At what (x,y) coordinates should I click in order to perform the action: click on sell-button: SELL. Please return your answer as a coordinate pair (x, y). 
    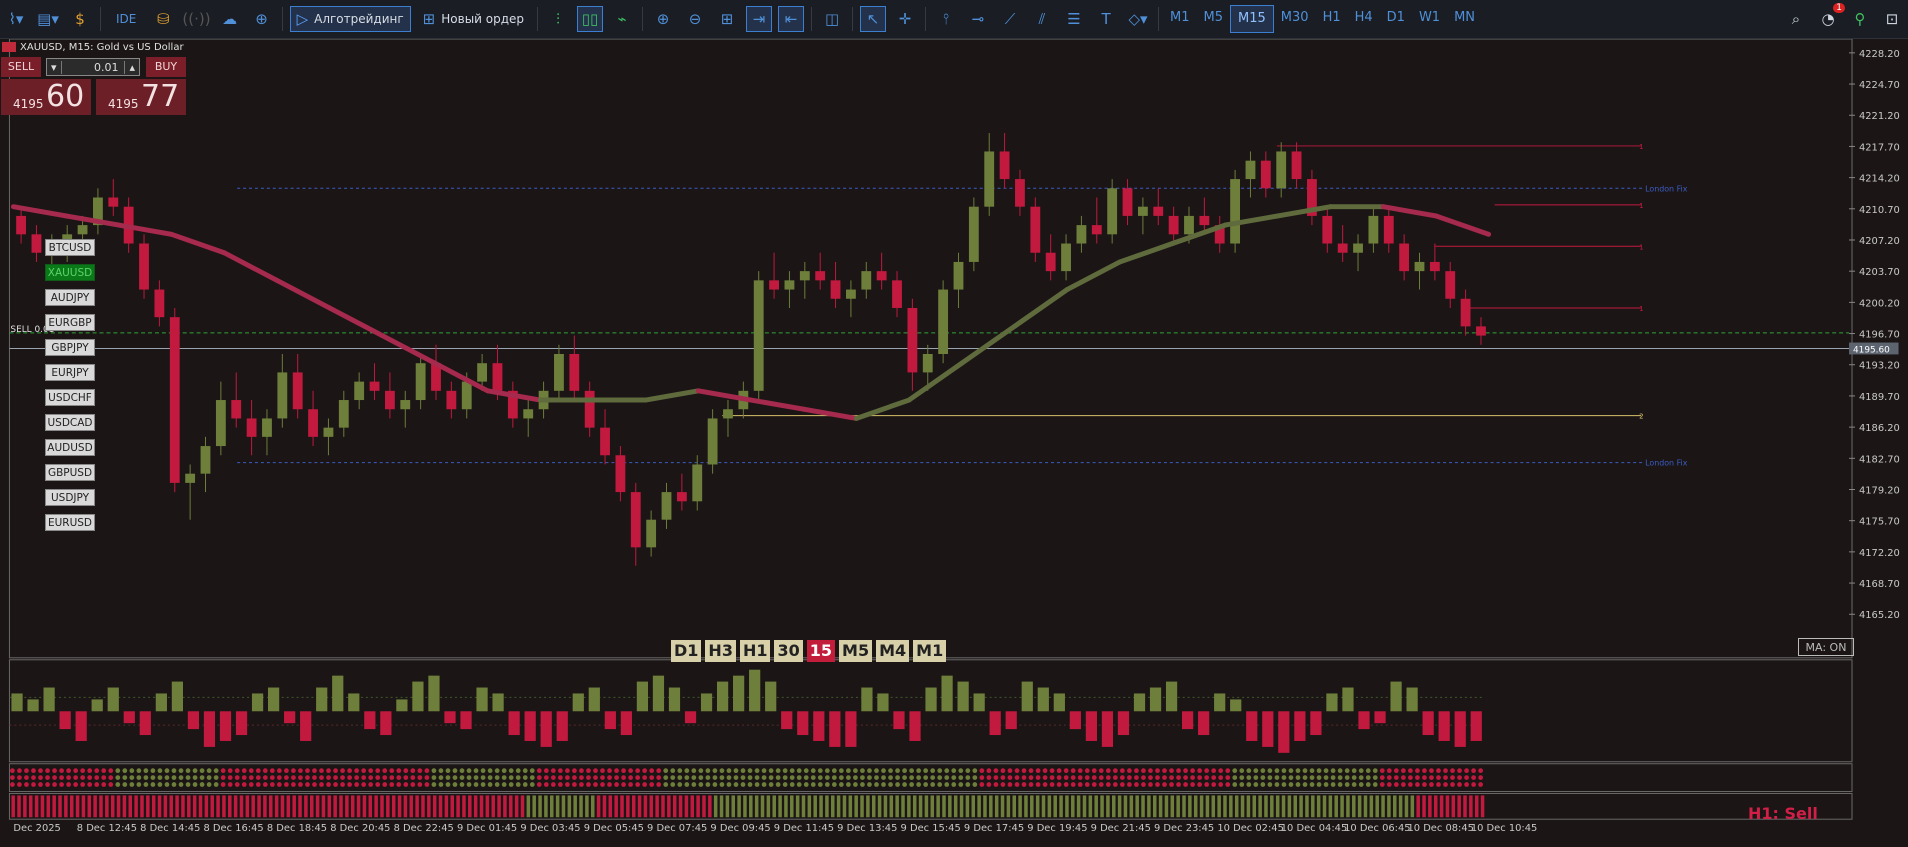
    Looking at the image, I should click on (21, 67).